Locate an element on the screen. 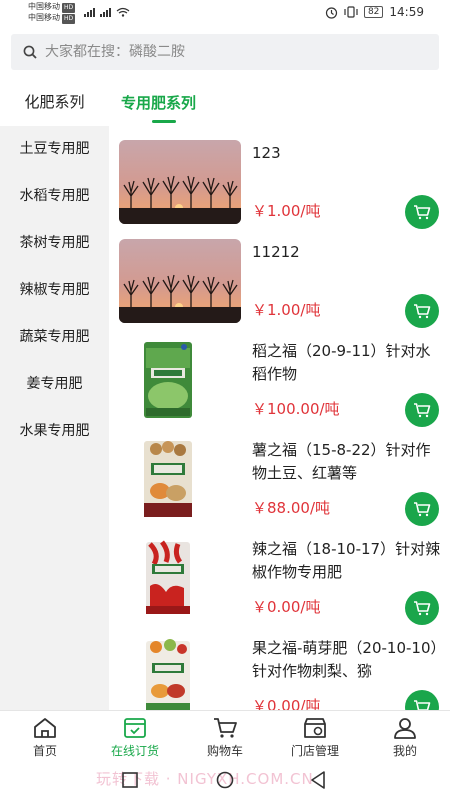 Image resolution: width=450 pixels, height=800 pixels. battery-icon: 82 is located at coordinates (373, 12).